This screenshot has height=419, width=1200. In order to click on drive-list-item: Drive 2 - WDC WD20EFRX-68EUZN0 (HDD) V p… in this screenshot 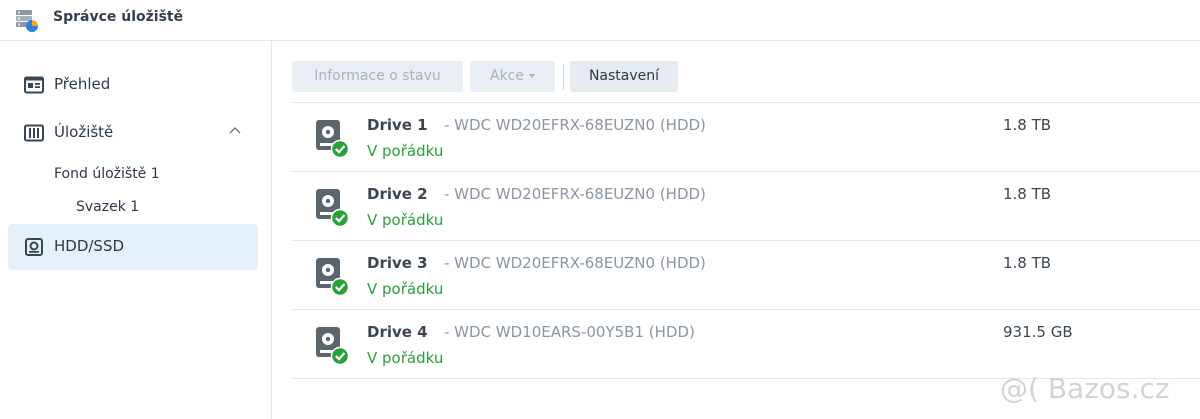, I will do `click(746, 206)`.